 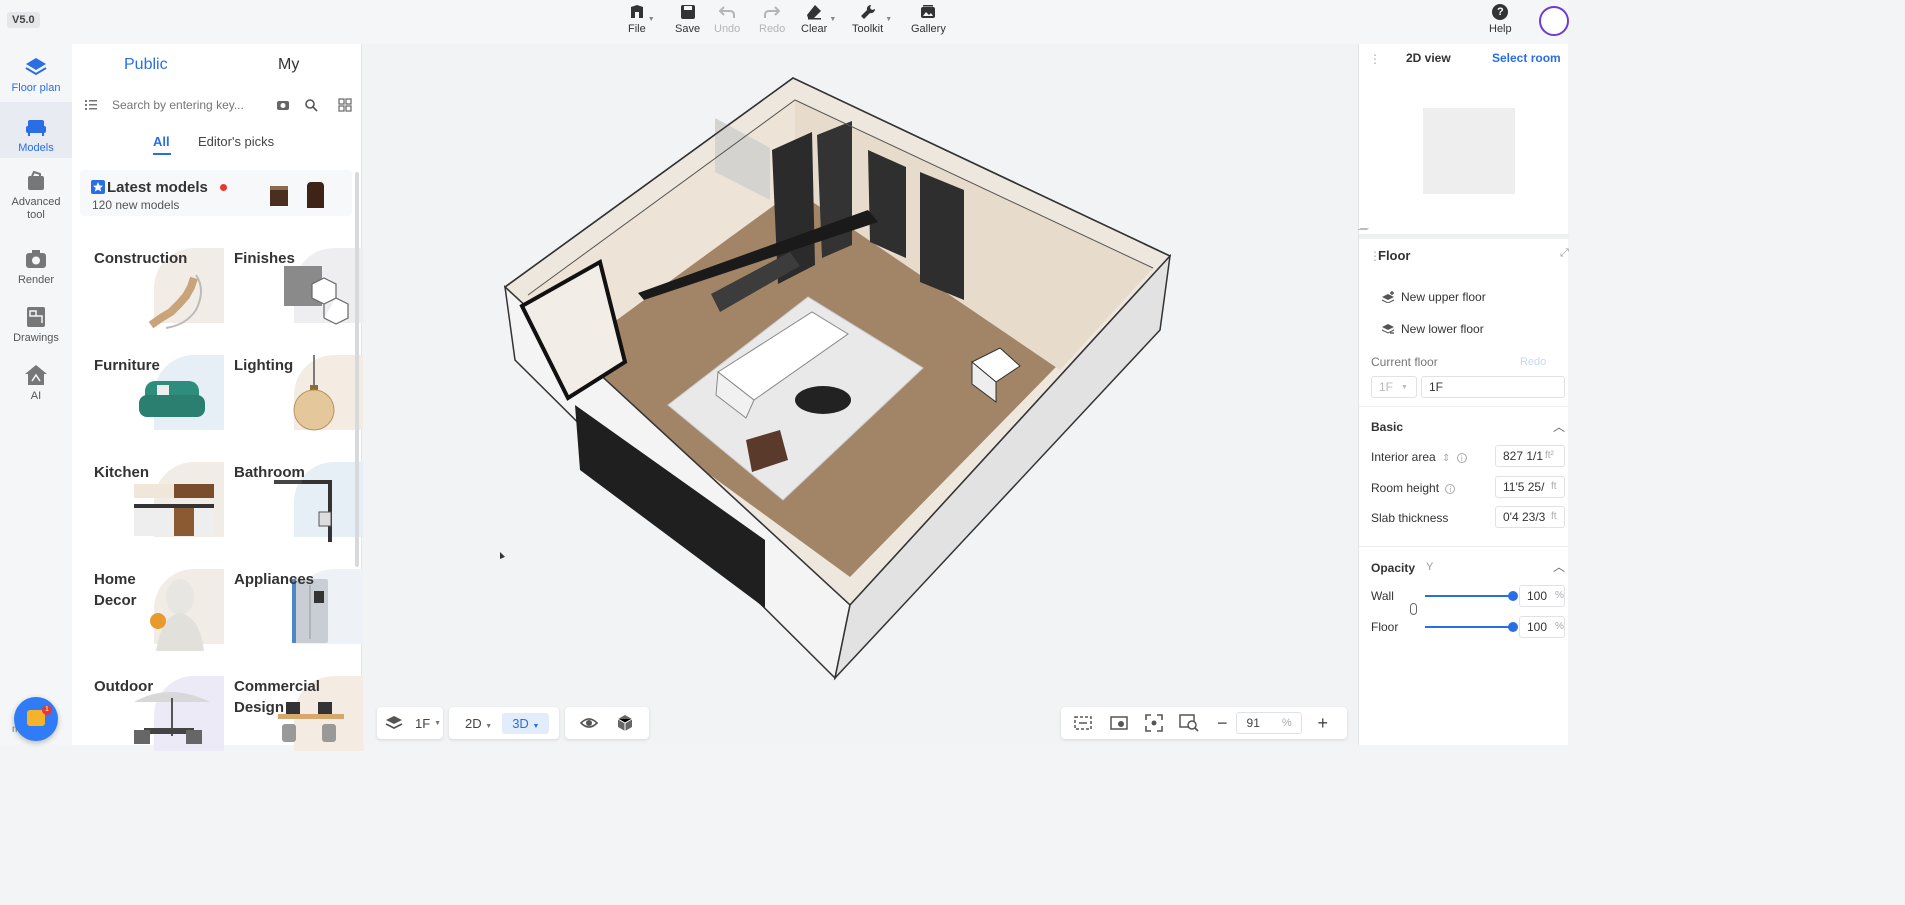 What do you see at coordinates (159, 405) in the screenshot?
I see `category-furniture: Furniture` at bounding box center [159, 405].